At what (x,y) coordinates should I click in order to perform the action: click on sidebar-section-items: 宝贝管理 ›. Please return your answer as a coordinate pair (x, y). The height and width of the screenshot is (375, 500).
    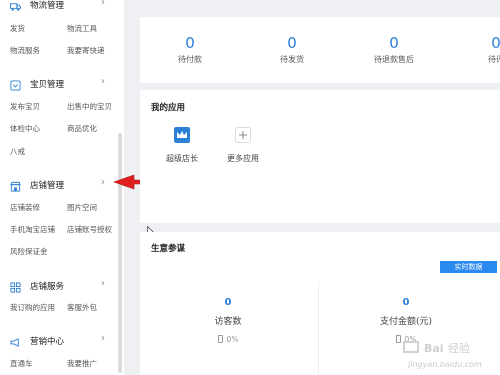
    Looking at the image, I should click on (62, 86).